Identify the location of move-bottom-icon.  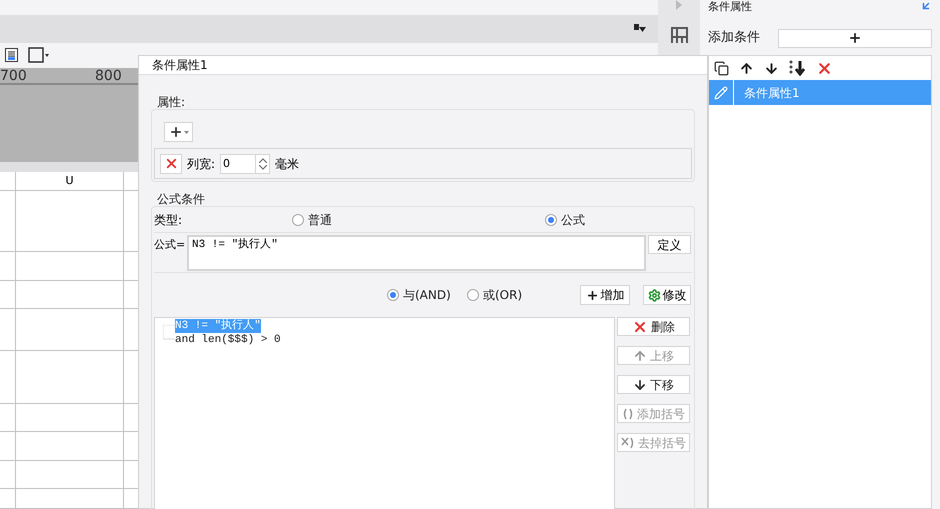
(797, 68).